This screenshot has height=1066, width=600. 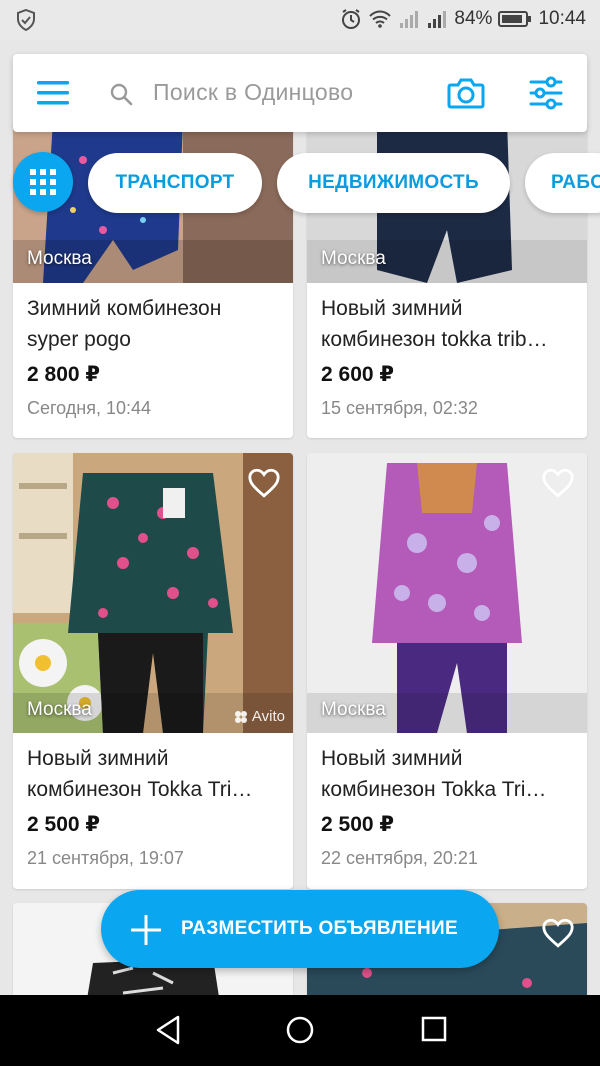 What do you see at coordinates (259, 716) in the screenshot?
I see `avito-watermark: Avito` at bounding box center [259, 716].